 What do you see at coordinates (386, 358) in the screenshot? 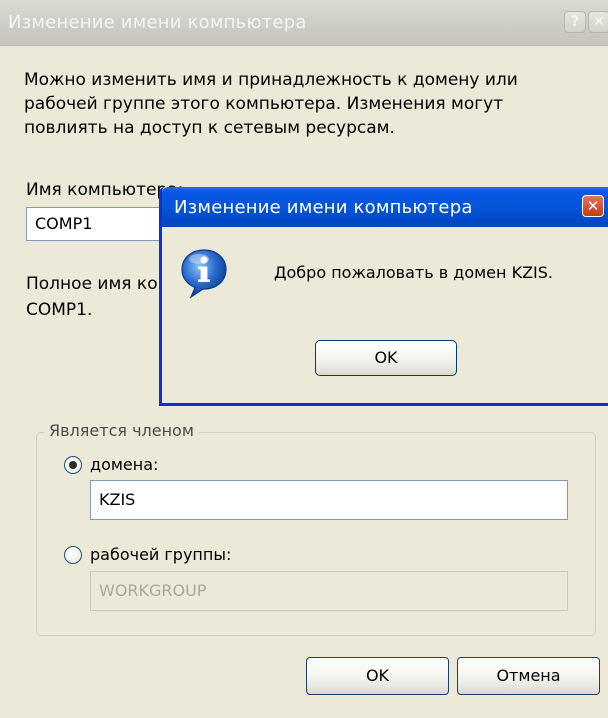
I see `message-box-ok-button: OK` at bounding box center [386, 358].